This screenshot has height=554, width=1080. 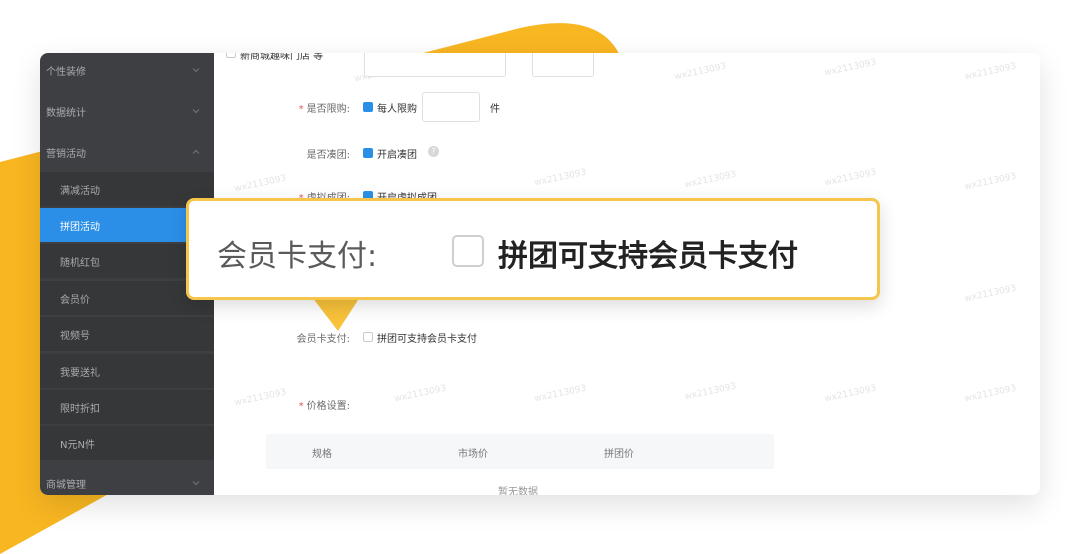 What do you see at coordinates (80, 191) in the screenshot?
I see `sidebar-item-label: 满减活动` at bounding box center [80, 191].